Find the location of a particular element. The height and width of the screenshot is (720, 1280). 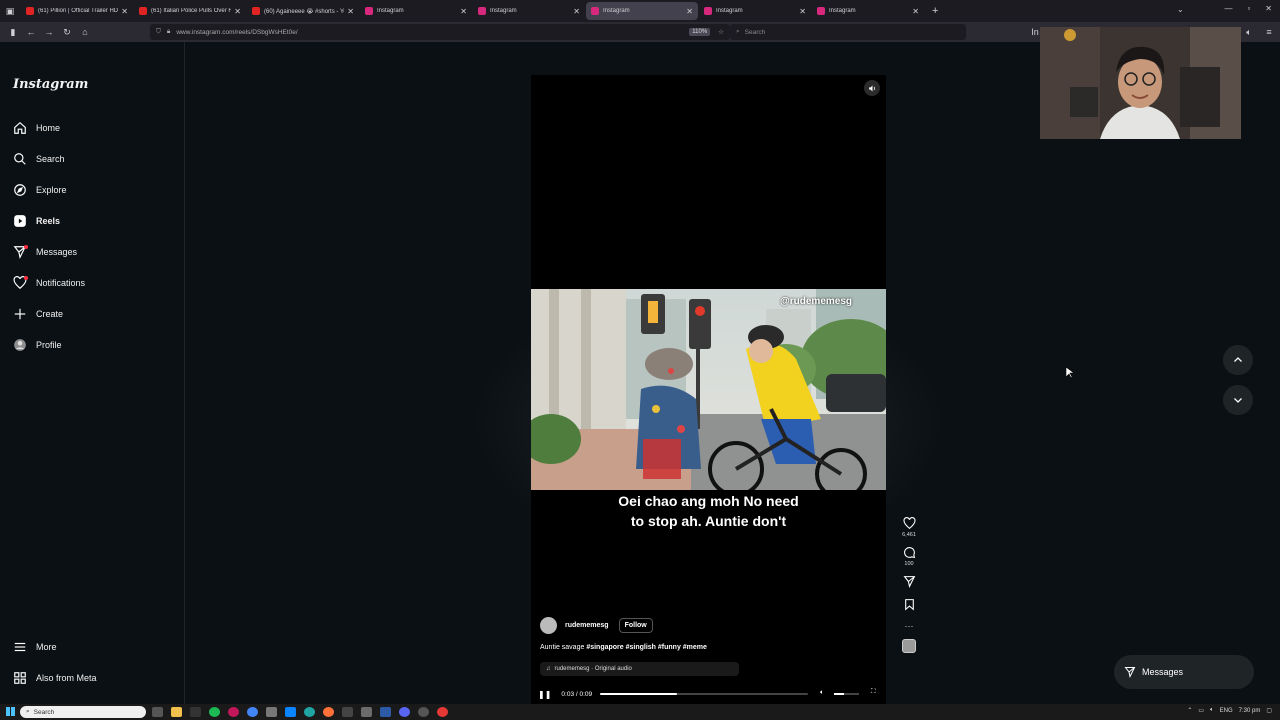

reel-audio: ♫ rudememesg · Original audio is located at coordinates (639, 669).